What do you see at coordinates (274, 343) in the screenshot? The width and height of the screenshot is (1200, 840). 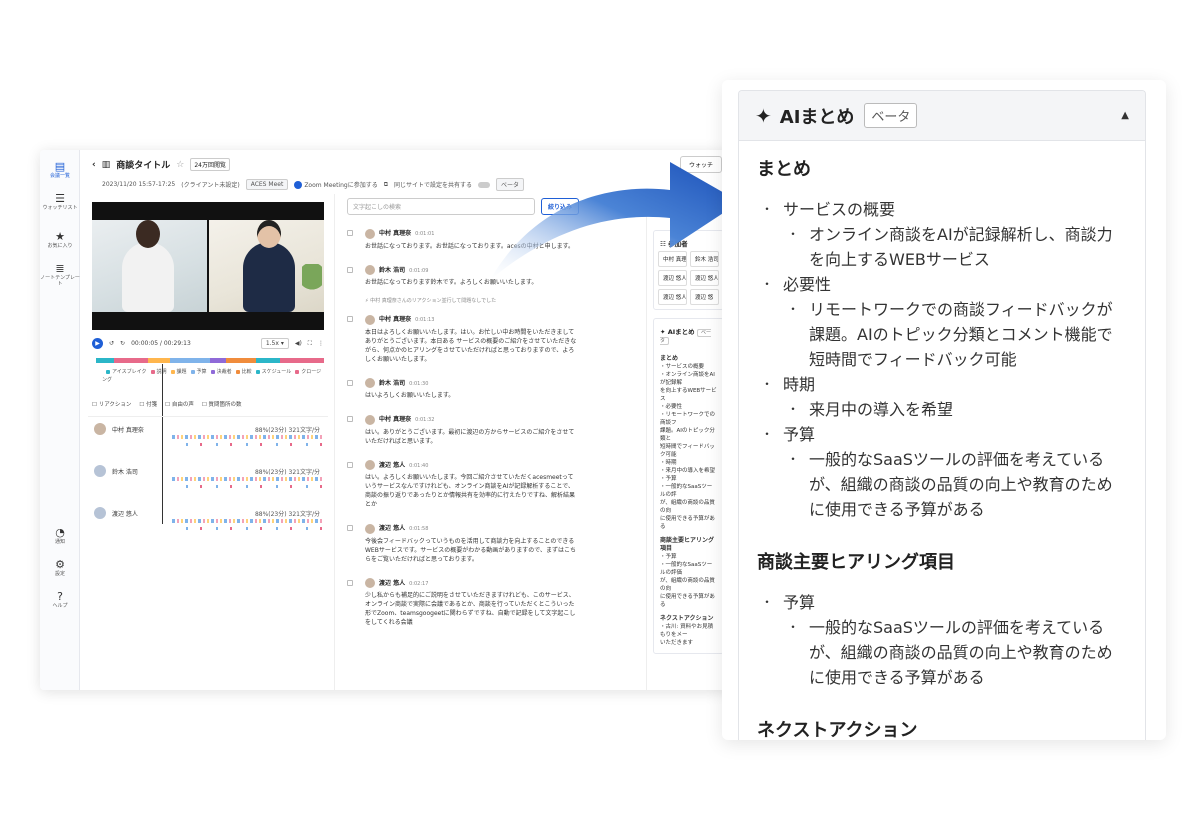 I see `speed-select: 1.5x ▾` at bounding box center [274, 343].